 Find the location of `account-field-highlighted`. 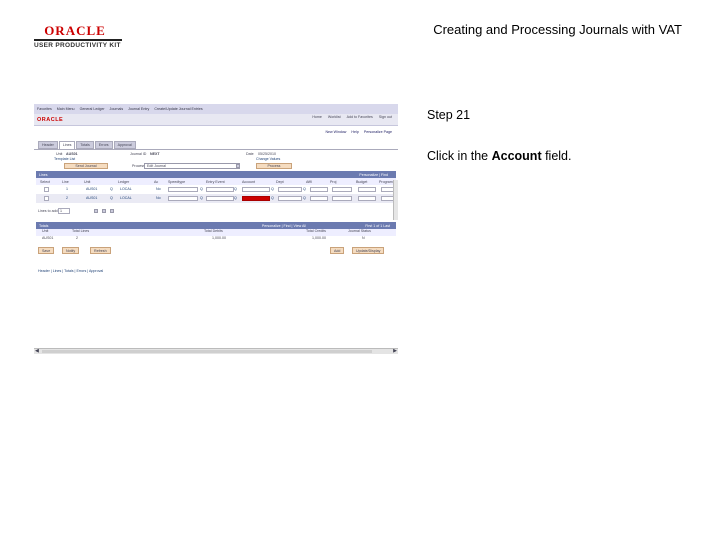

account-field-highlighted is located at coordinates (256, 198).